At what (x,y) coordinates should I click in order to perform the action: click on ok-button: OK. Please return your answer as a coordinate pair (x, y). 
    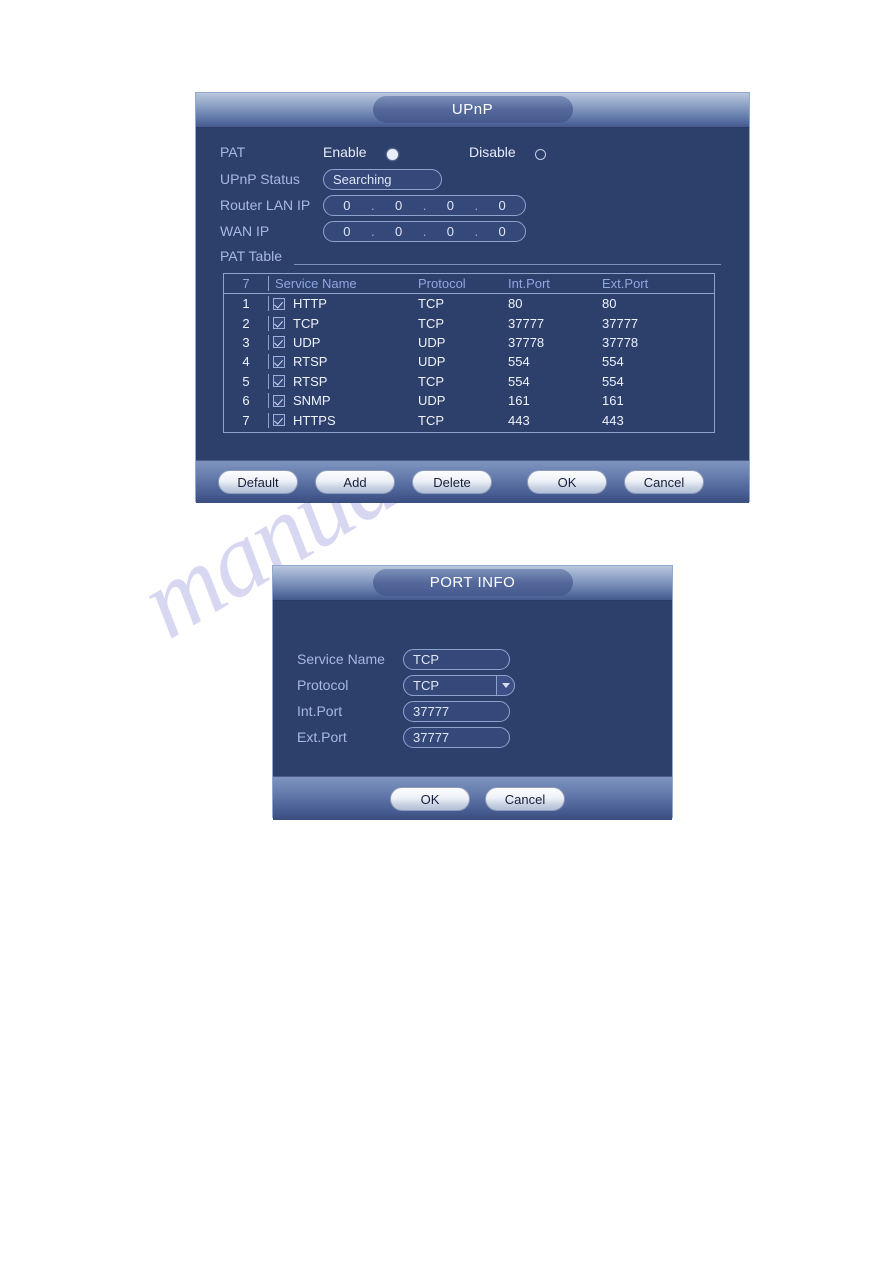
    Looking at the image, I should click on (567, 482).